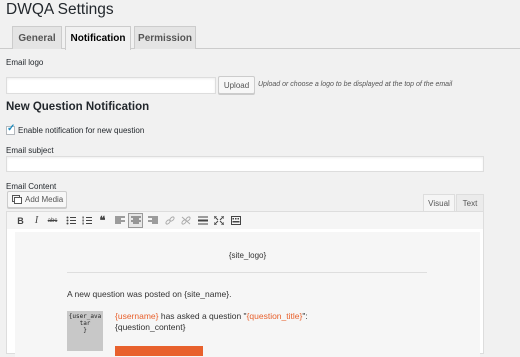 This screenshot has height=357, width=520. I want to click on blockquote-icon: ❝, so click(102, 220).